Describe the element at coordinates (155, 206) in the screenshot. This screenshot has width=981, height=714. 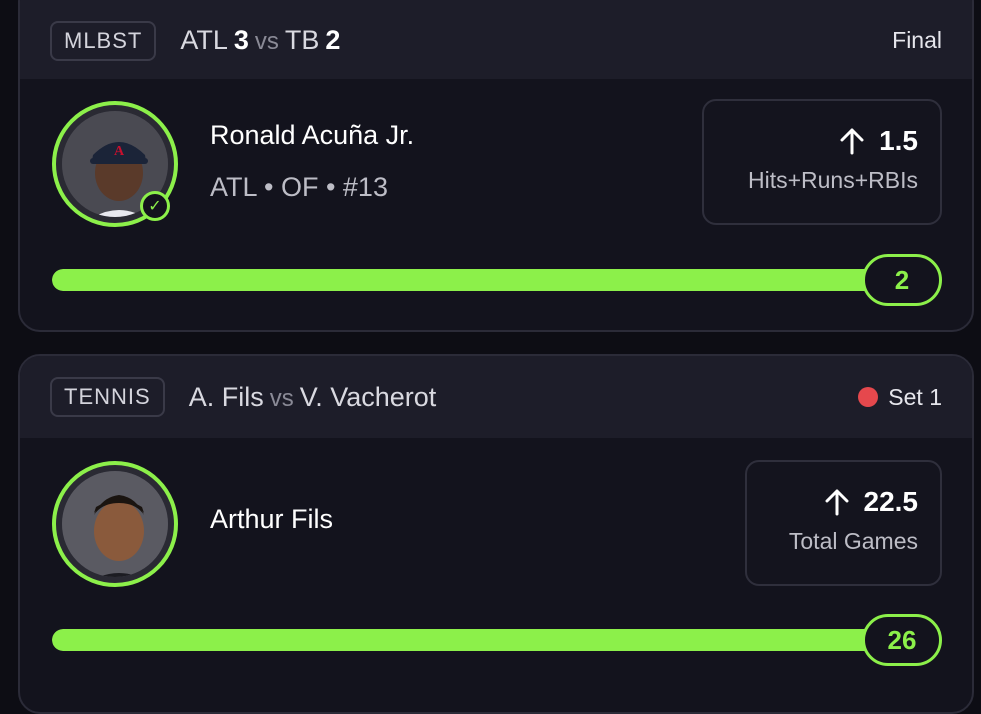
I see `check-circle-icon: ✓` at that location.